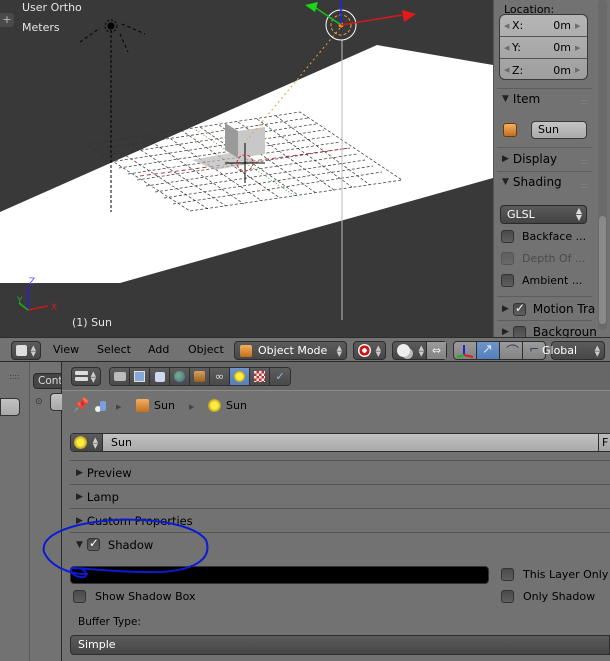 This screenshot has width=610, height=661. I want to click on object-cube-icon, so click(510, 130).